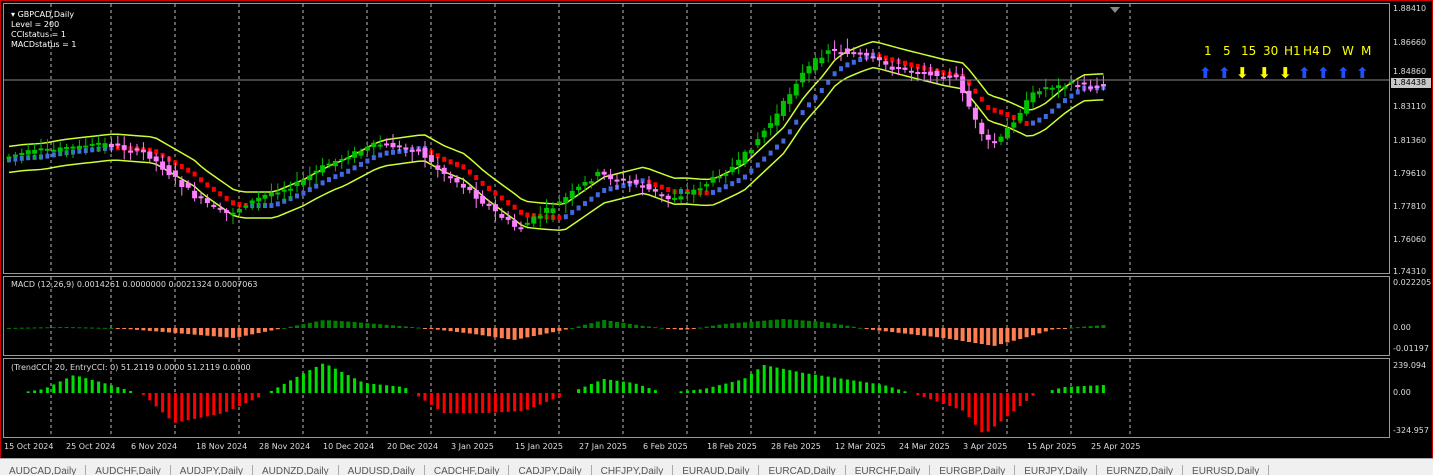 The width and height of the screenshot is (1433, 475). I want to click on date-tick: 15 Jan 2025, so click(539, 446).